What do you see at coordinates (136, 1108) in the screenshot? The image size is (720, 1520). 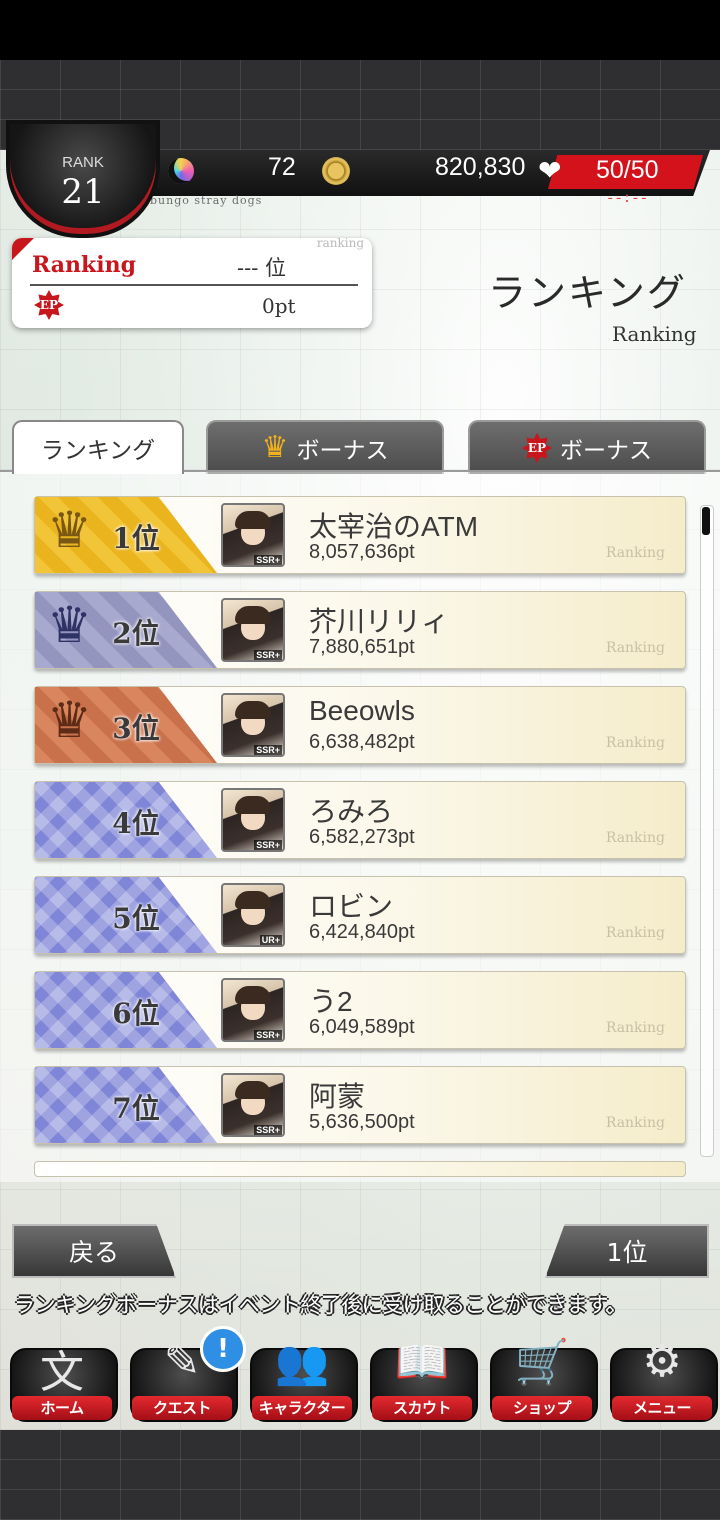 I see `rank-number: 7位` at bounding box center [136, 1108].